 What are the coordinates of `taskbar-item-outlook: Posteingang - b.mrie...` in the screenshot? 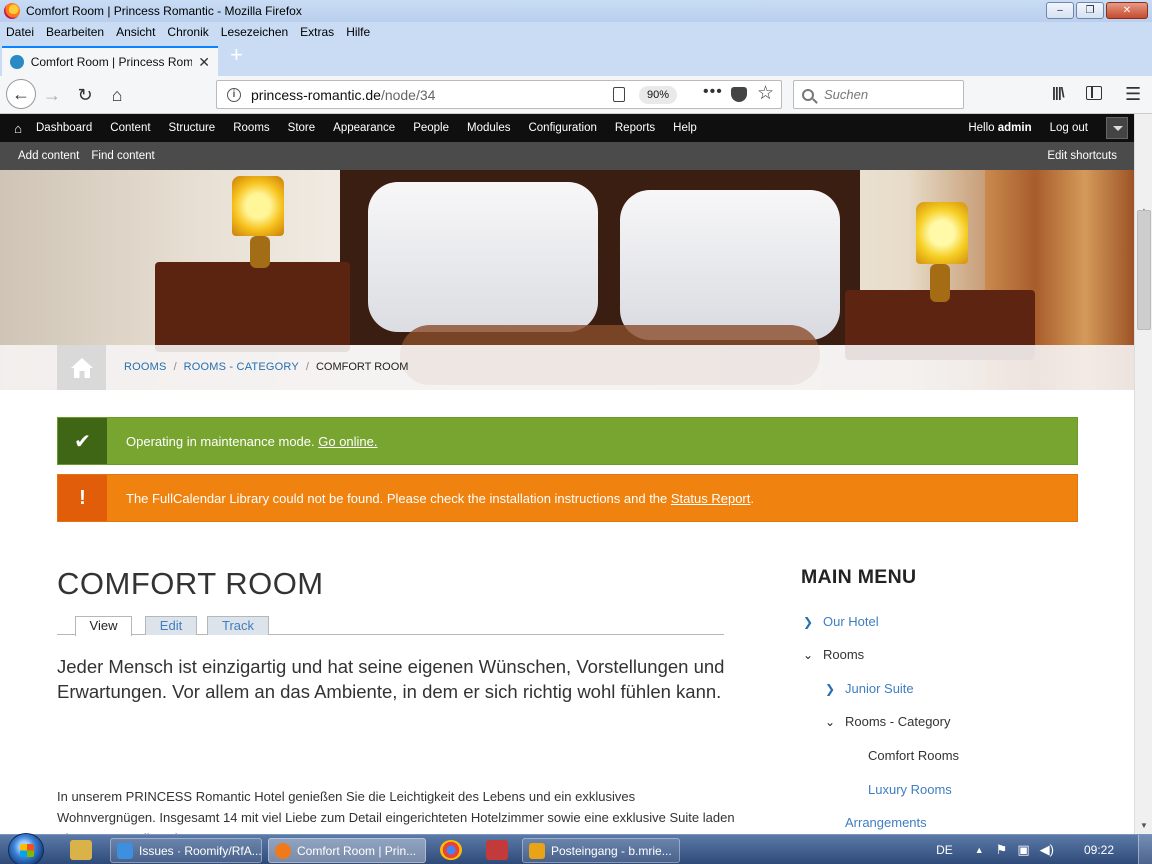 It's located at (601, 850).